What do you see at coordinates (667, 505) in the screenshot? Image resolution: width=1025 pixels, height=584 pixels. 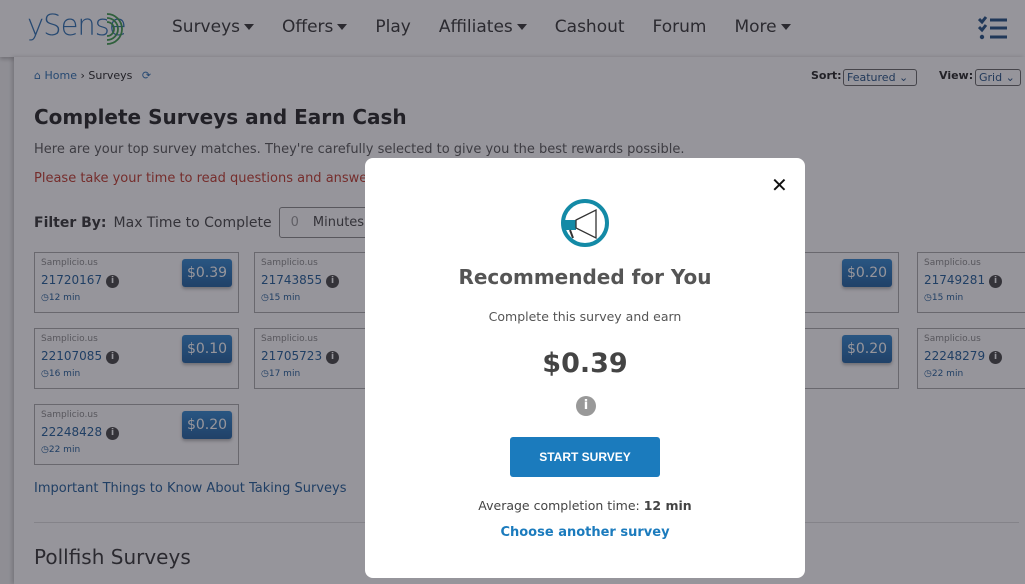 I see `avg-value: 12 min` at bounding box center [667, 505].